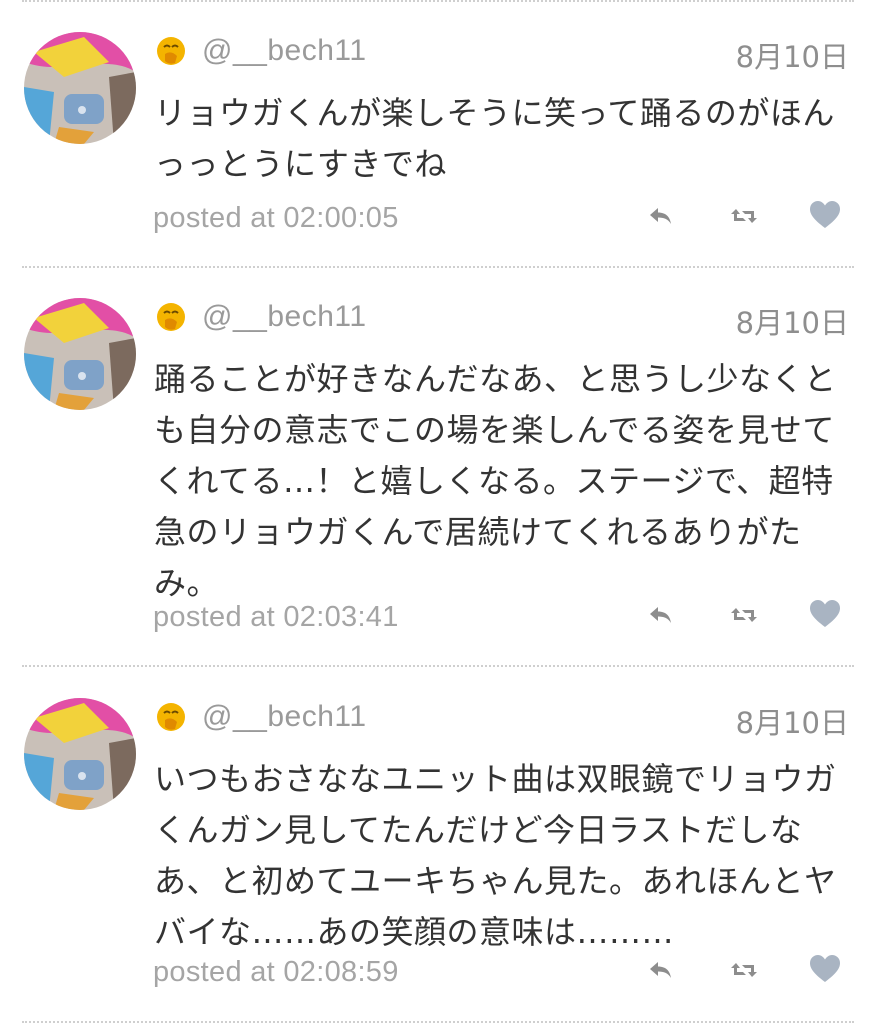  What do you see at coordinates (276, 972) in the screenshot?
I see `posted-time: posted at 02:08:59` at bounding box center [276, 972].